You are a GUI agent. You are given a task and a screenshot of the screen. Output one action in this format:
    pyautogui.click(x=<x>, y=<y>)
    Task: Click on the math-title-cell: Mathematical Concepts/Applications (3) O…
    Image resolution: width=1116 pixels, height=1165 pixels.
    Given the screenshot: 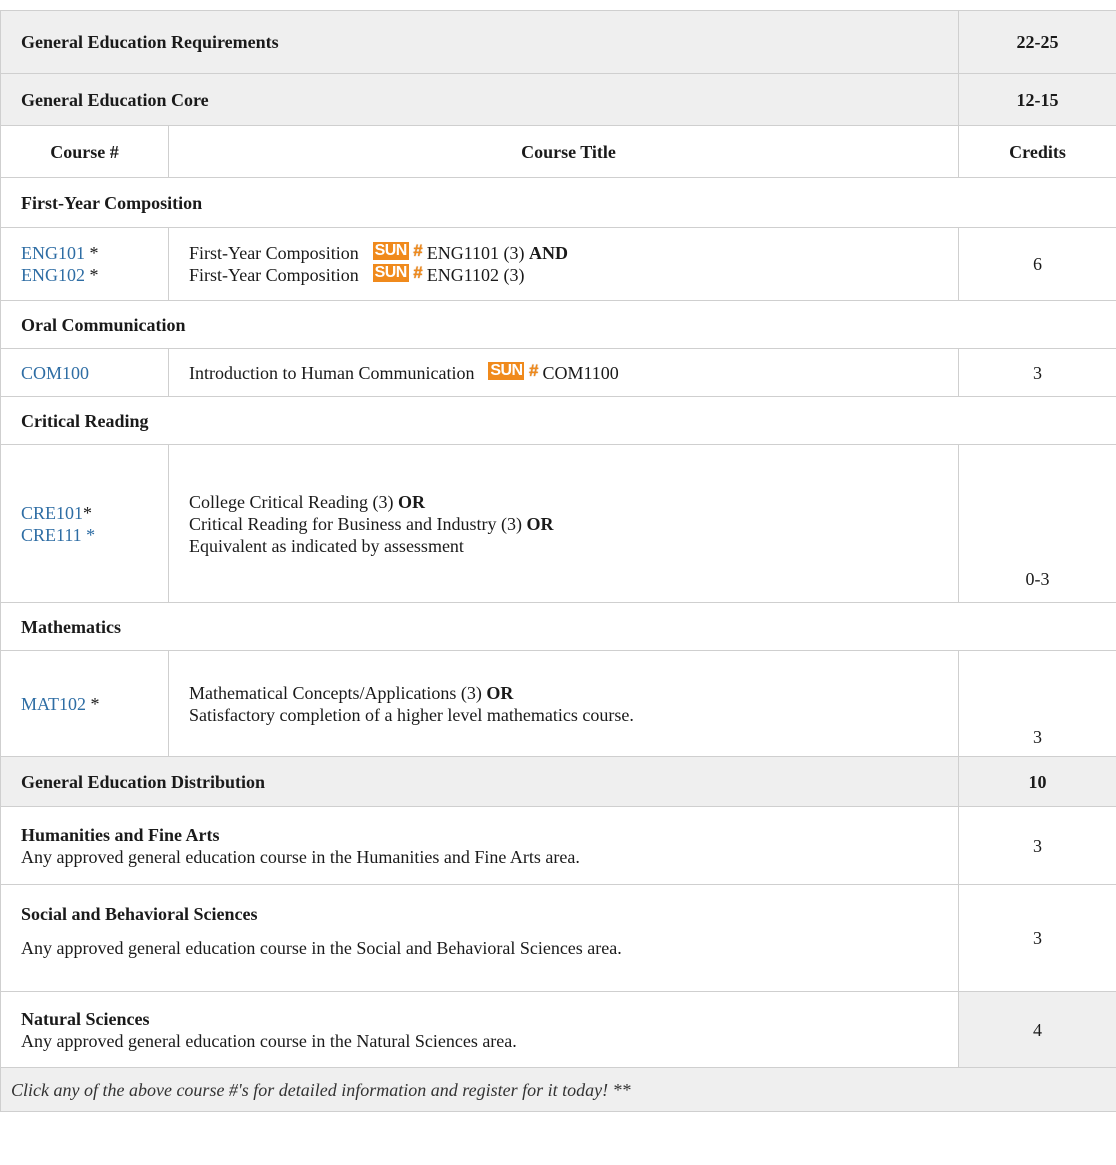 What is the action you would take?
    pyautogui.click(x=564, y=704)
    